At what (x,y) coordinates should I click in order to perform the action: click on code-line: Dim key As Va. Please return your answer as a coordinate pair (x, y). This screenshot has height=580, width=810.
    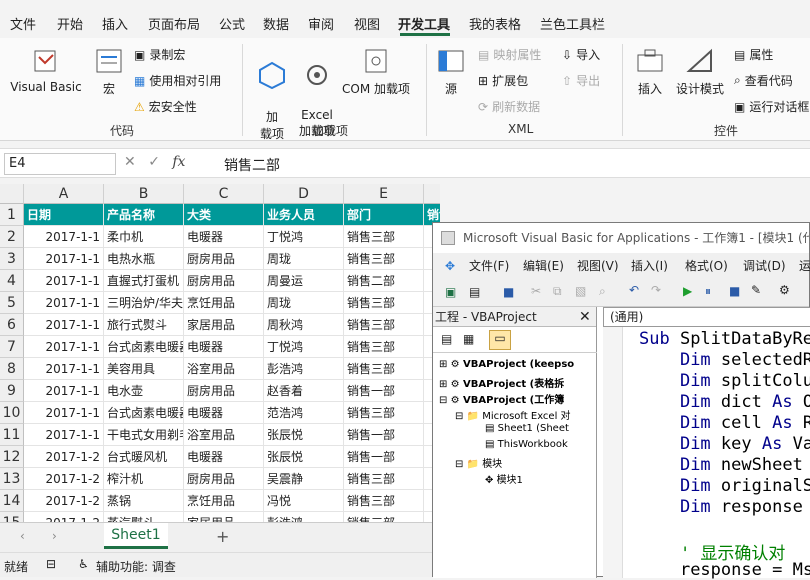
    Looking at the image, I should click on (724, 444).